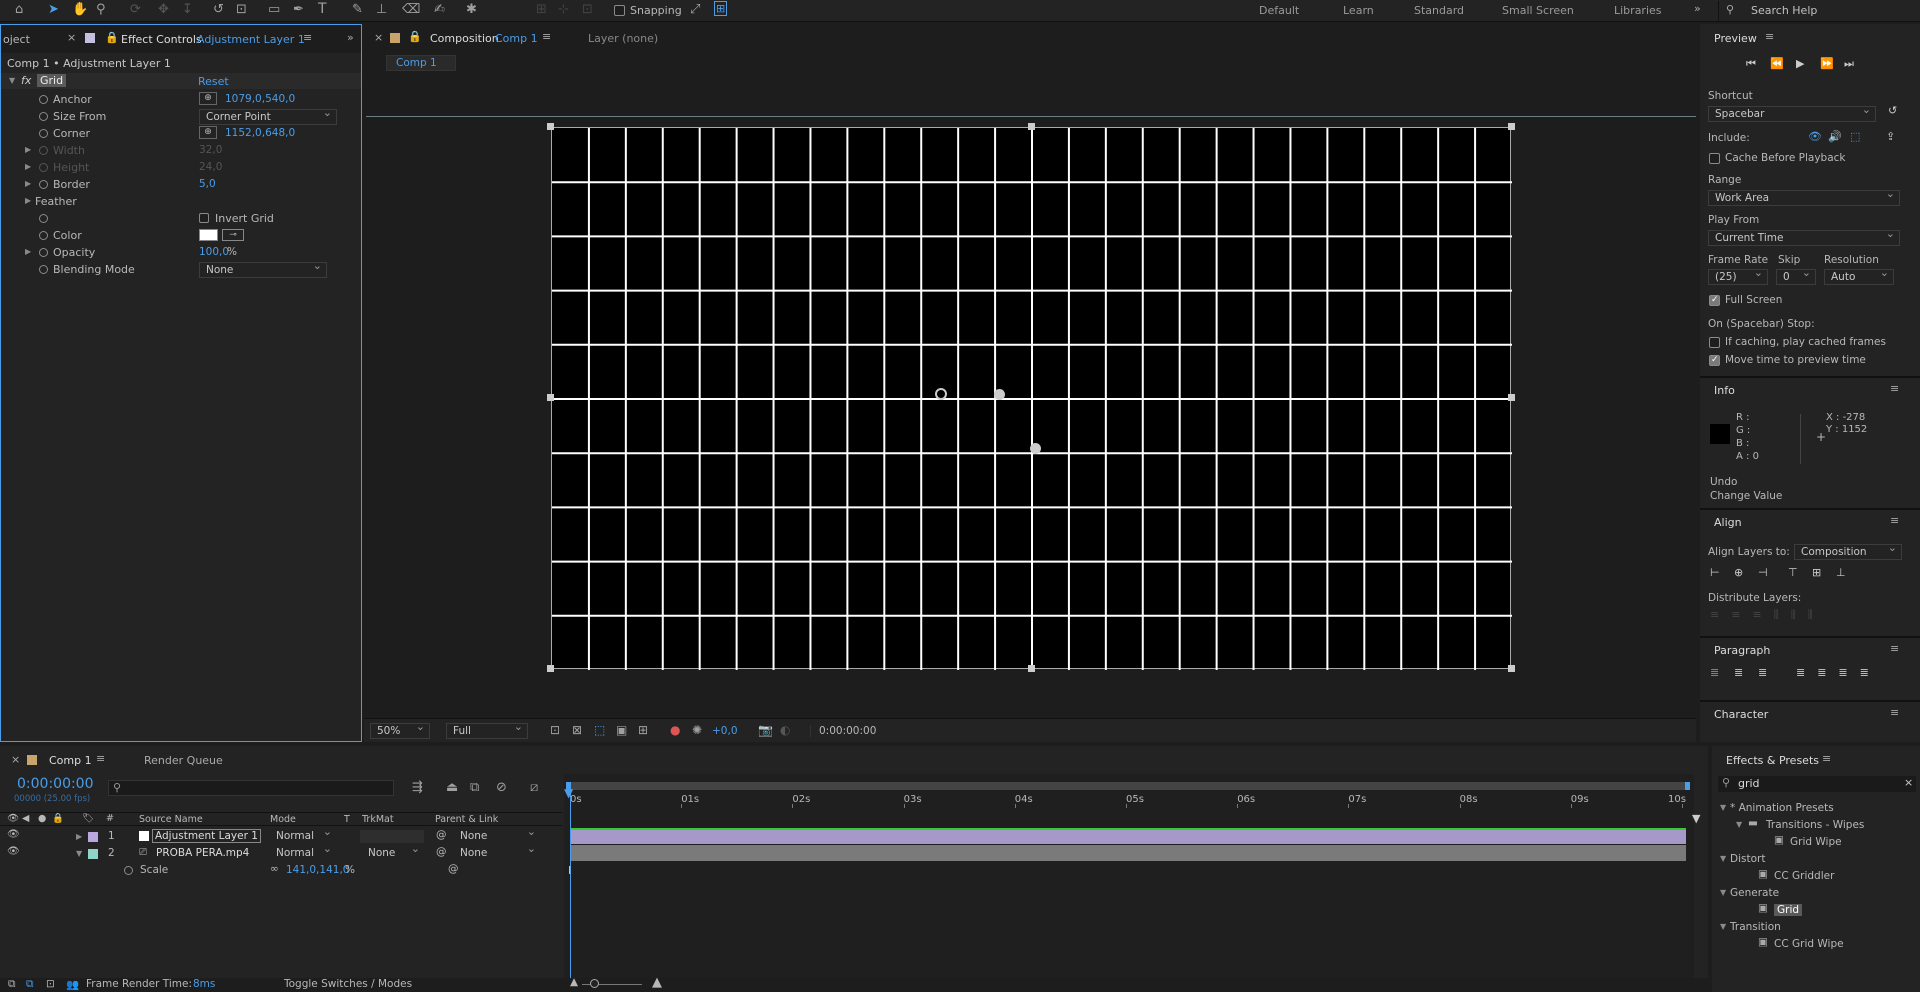 Image resolution: width=1920 pixels, height=992 pixels. Describe the element at coordinates (550, 397) in the screenshot. I see `transform-handle-ml` at that location.